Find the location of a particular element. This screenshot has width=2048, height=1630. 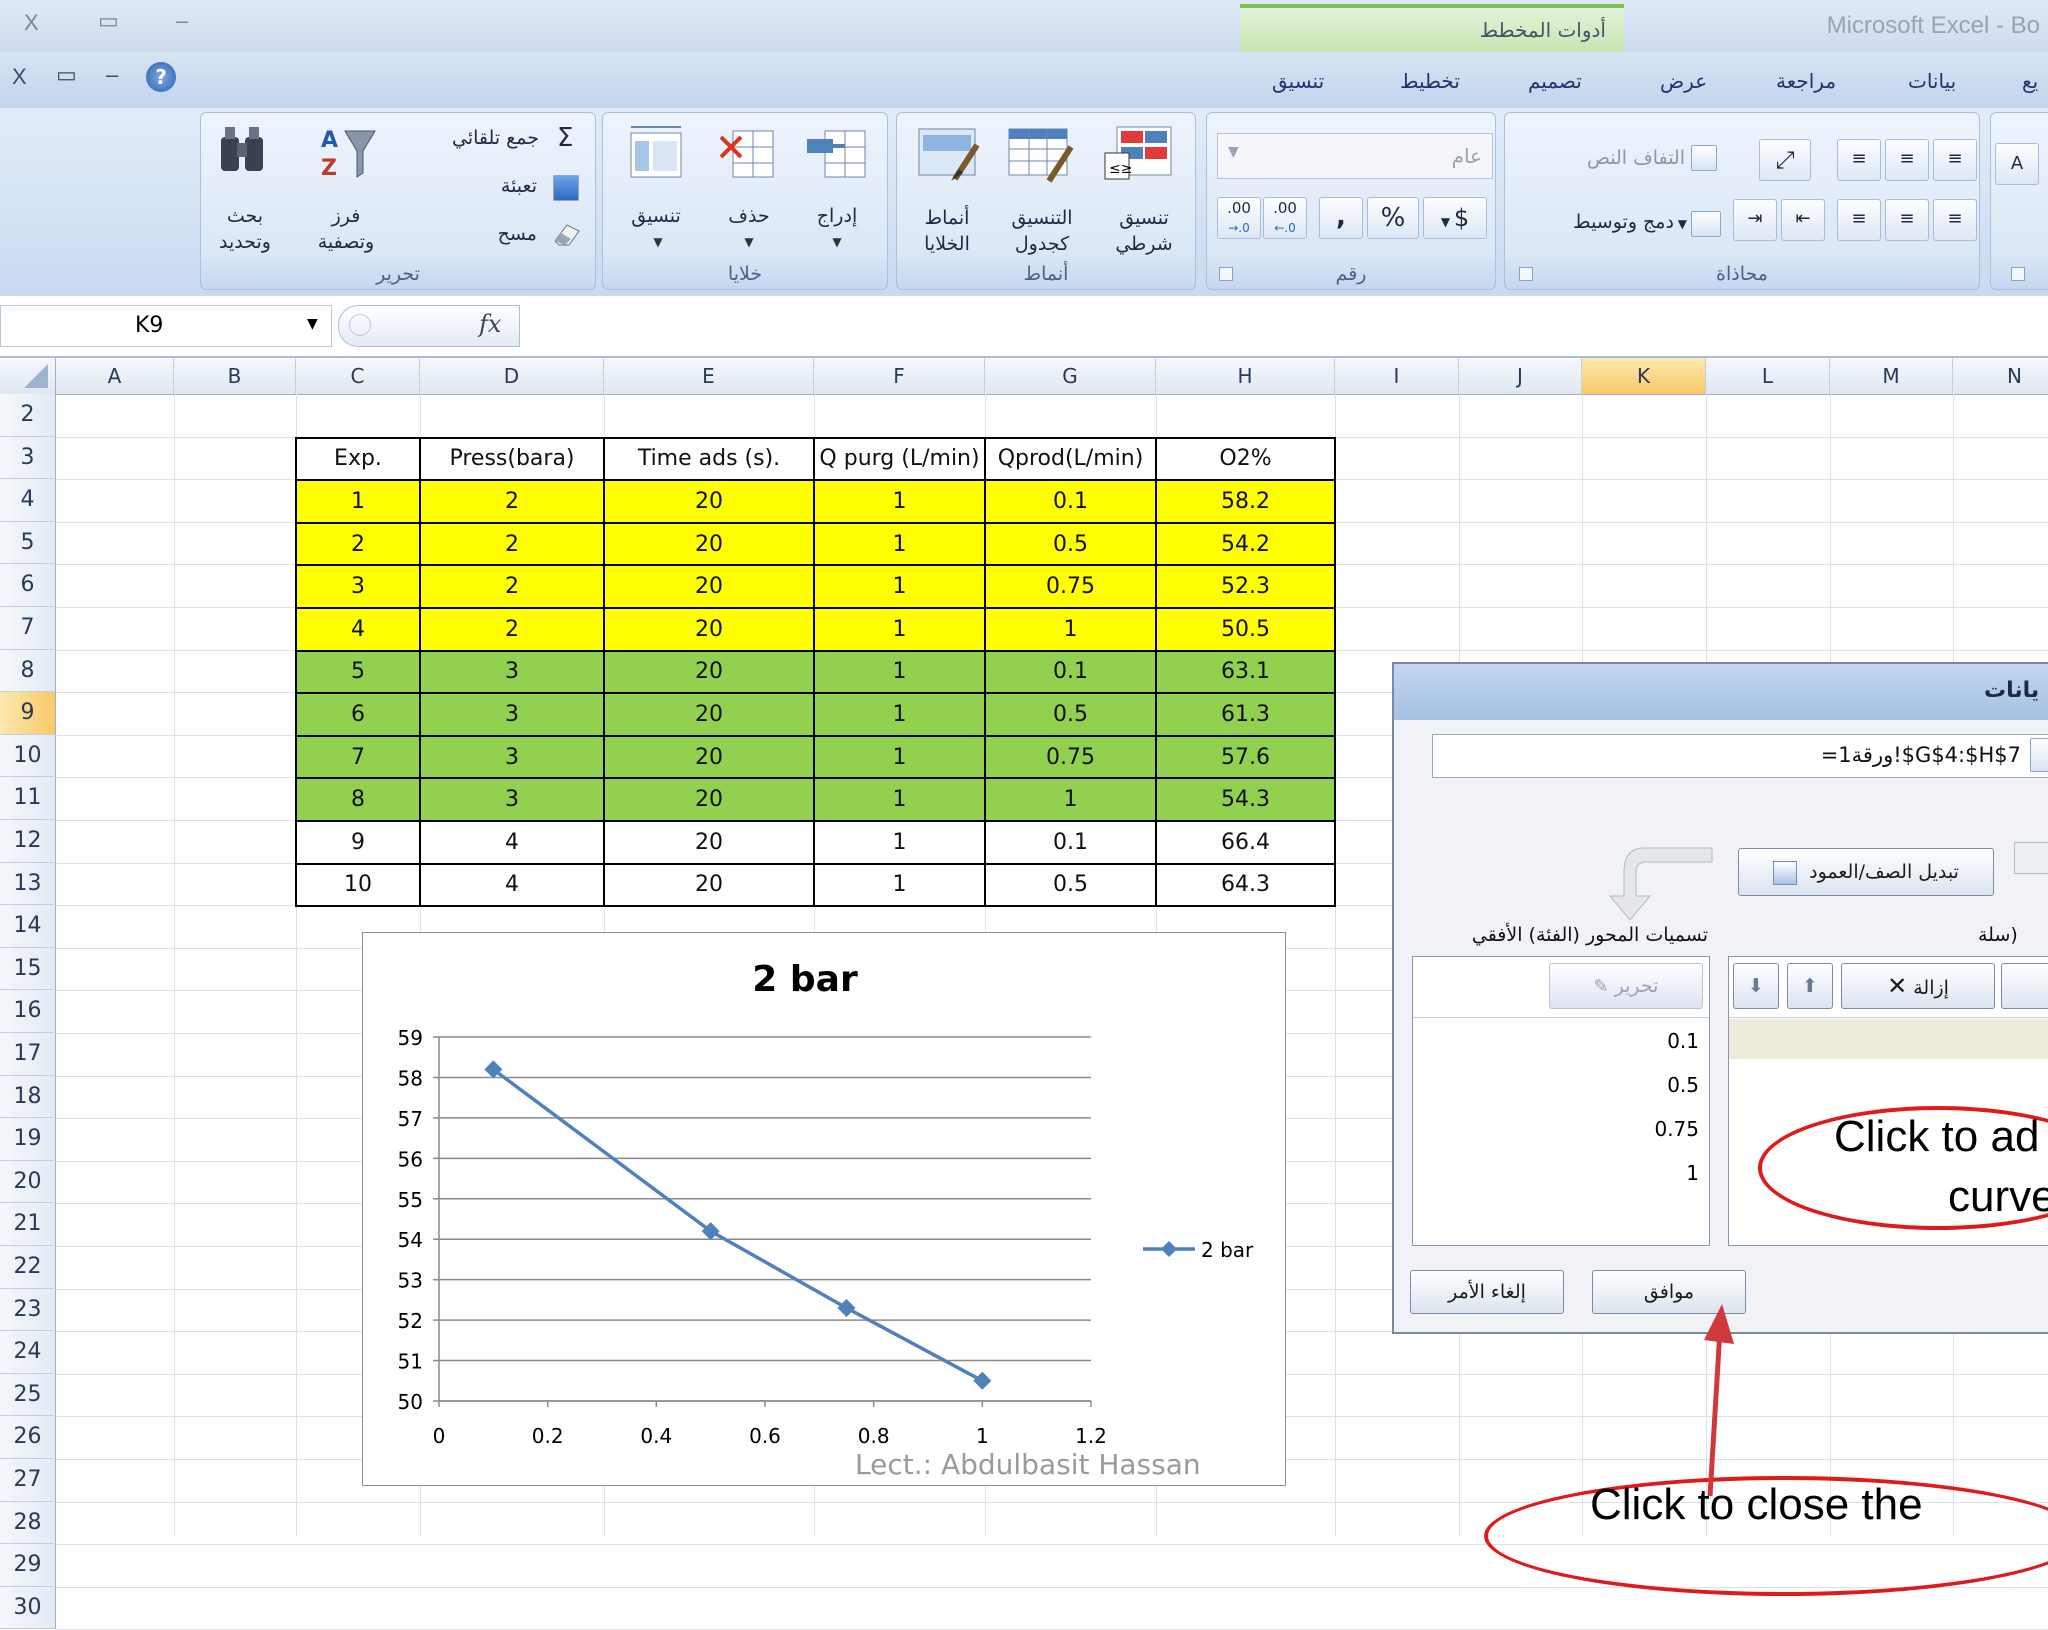

delete-dropdown-icon: ▼ is located at coordinates (749, 242).